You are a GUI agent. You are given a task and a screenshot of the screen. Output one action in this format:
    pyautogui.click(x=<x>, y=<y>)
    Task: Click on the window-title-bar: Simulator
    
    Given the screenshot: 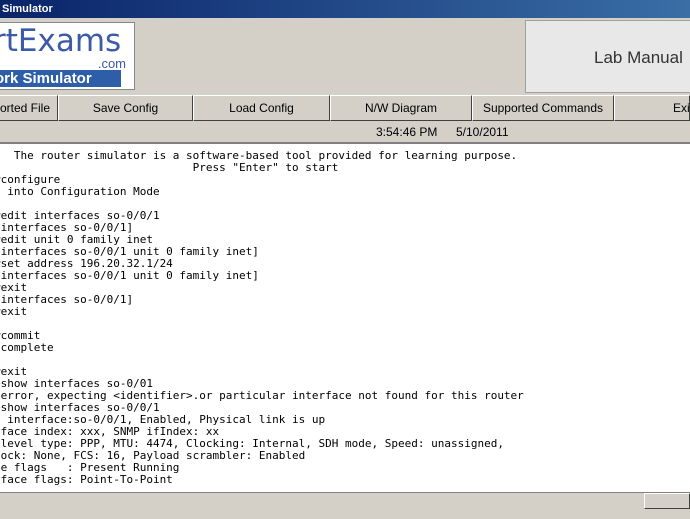 What is the action you would take?
    pyautogui.click(x=345, y=9)
    